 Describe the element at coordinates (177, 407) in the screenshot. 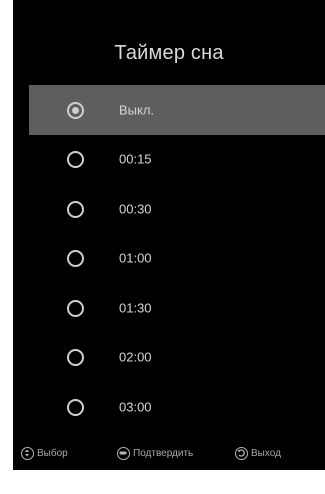

I see `option-03-00: 03:00` at that location.